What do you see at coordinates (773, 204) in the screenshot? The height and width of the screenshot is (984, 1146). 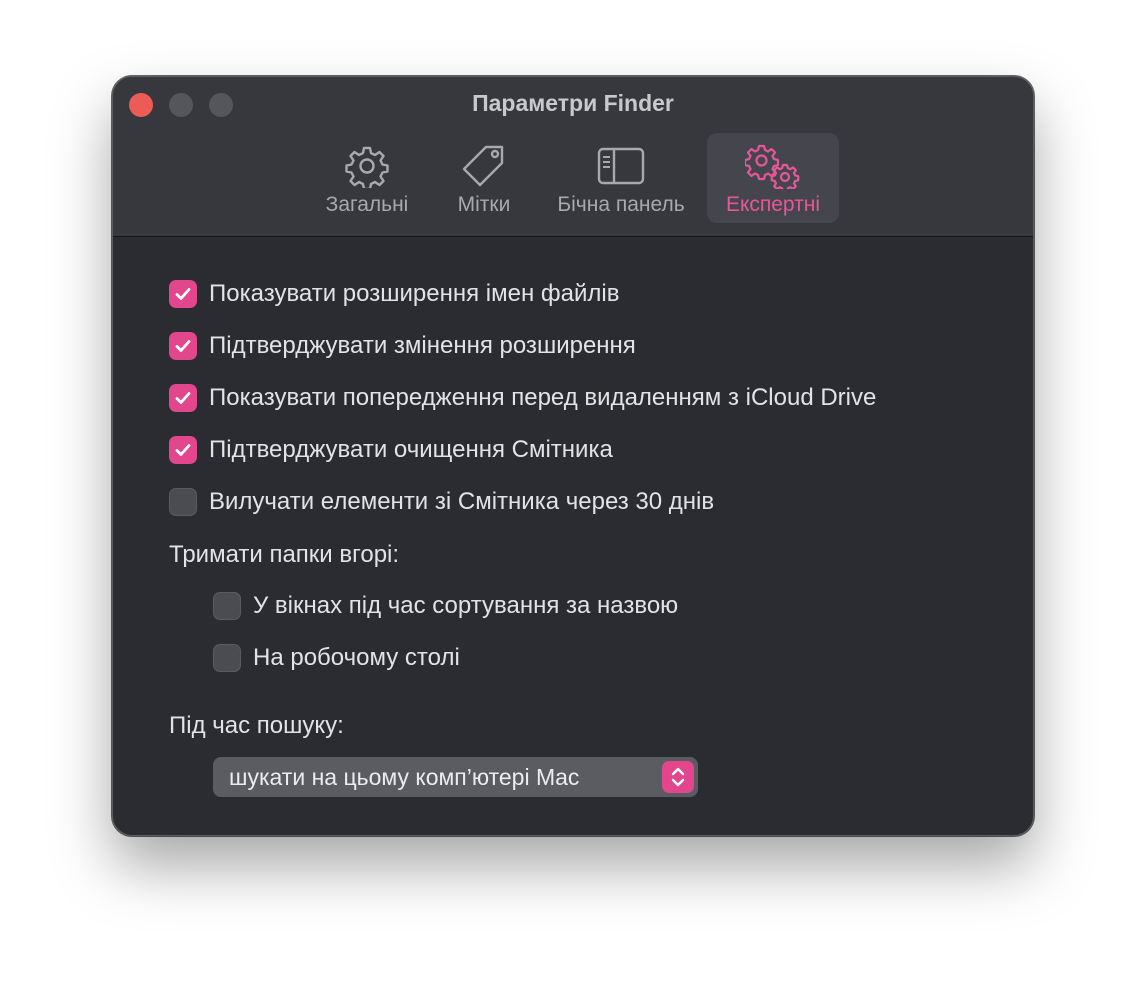 I see `tab-advanced-label: Експертні` at bounding box center [773, 204].